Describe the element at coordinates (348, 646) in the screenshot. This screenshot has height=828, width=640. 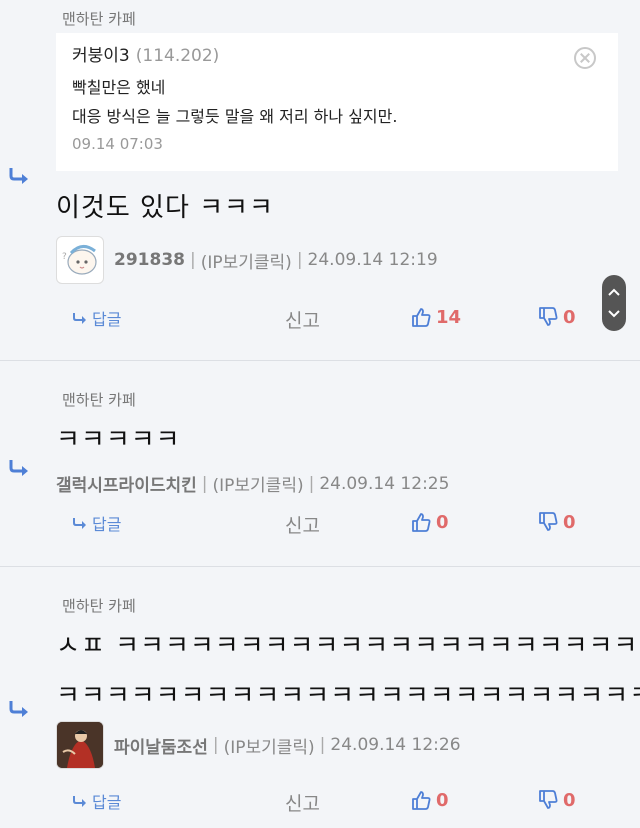
I see `comment-text-line: ㅅㅍ ㅋㅋㅋㅋㅋㅋㅋㅋㅋㅋㅋㅋㅋㅋㅋㅋㅋㅋㅋㅋㅋㅋㅋ` at that location.